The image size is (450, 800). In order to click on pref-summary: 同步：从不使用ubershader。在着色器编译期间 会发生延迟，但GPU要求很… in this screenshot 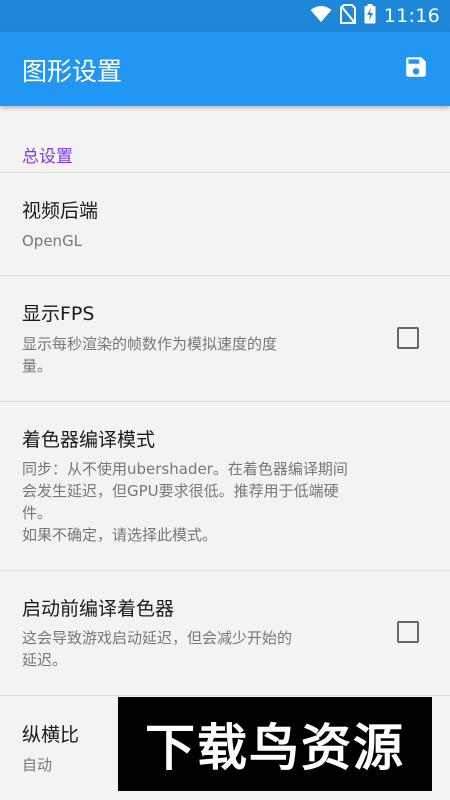, I will do `click(185, 502)`.